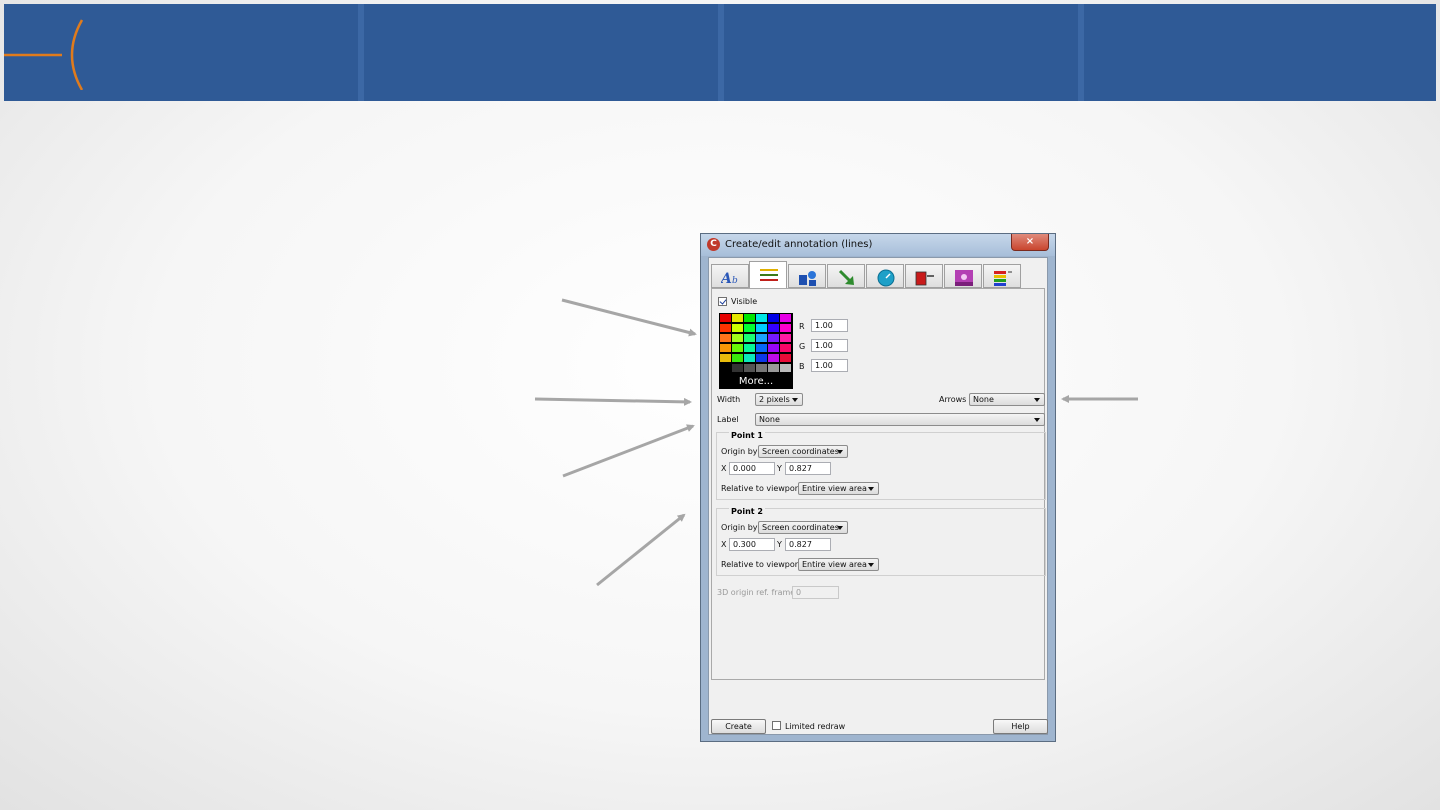  What do you see at coordinates (1020, 726) in the screenshot?
I see `help-button: Help` at bounding box center [1020, 726].